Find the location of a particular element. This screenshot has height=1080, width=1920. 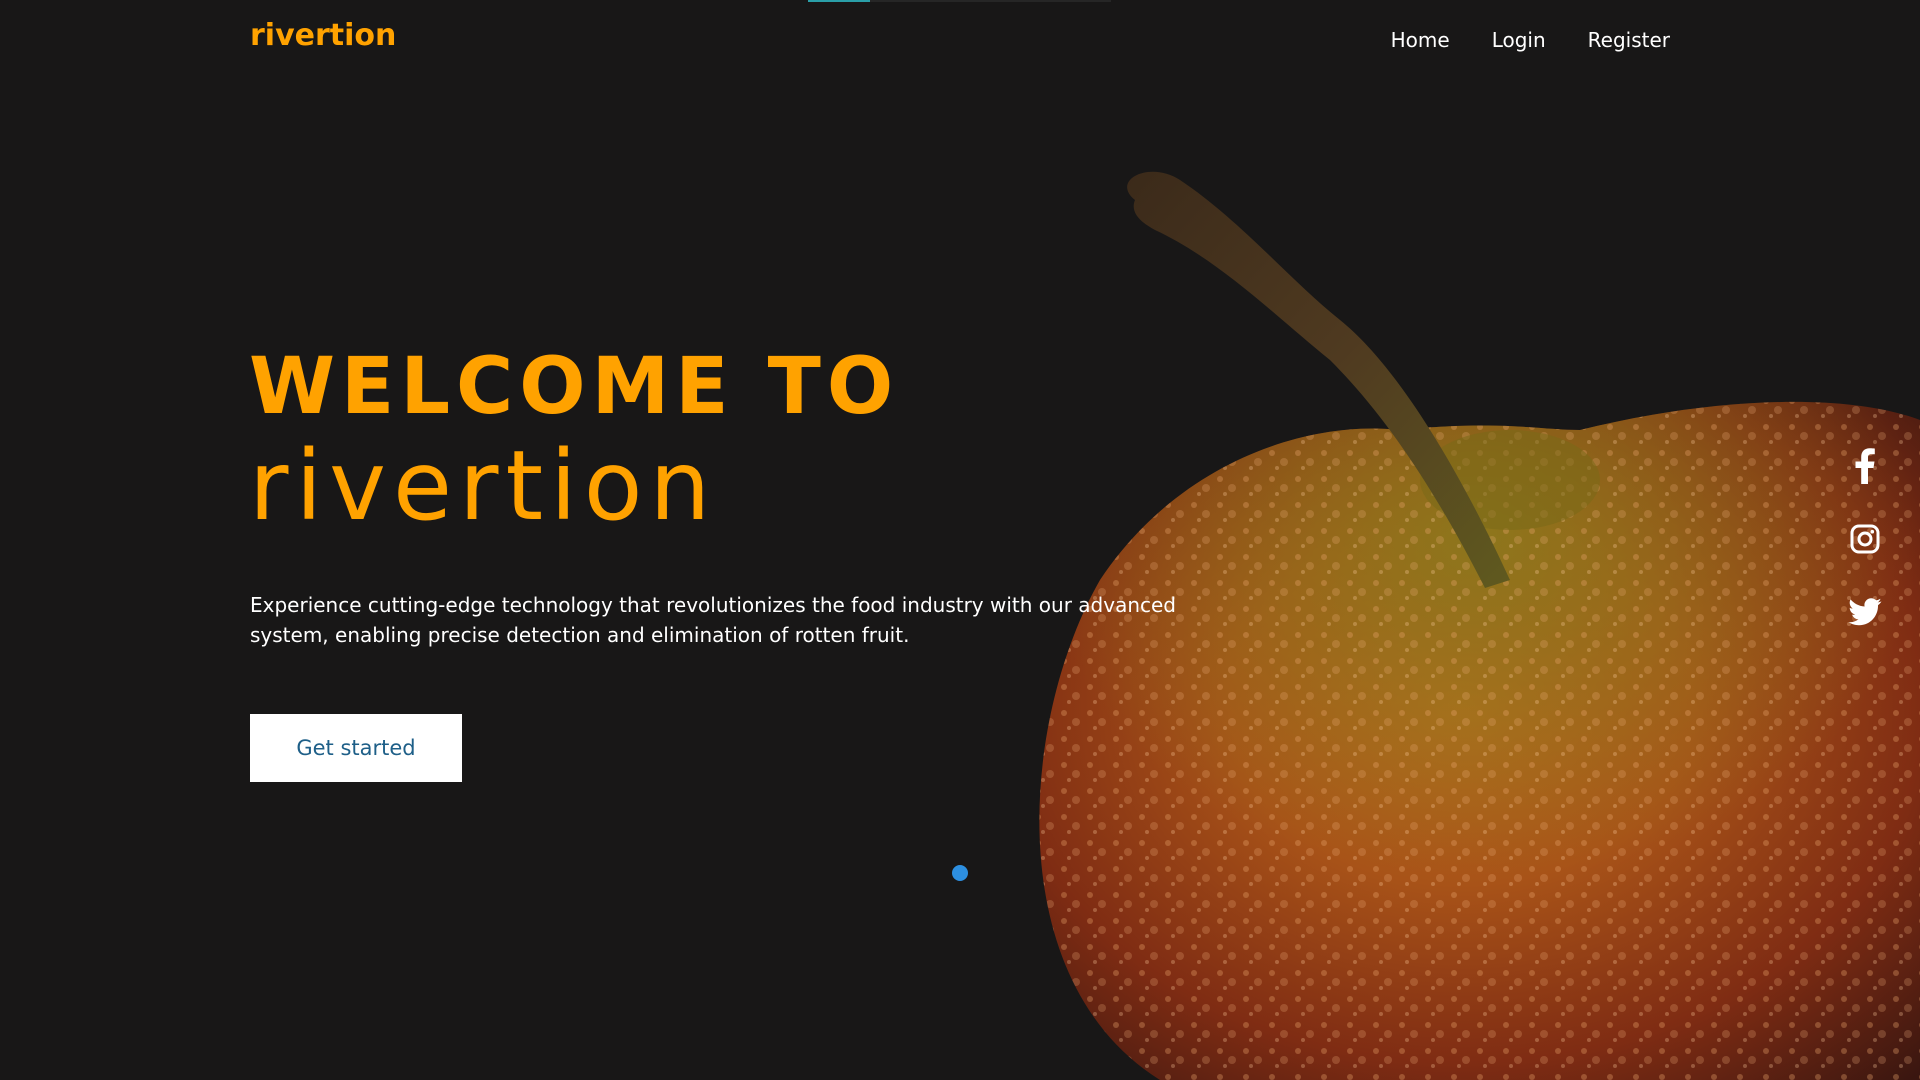

nav-login-link: Login is located at coordinates (1519, 40).